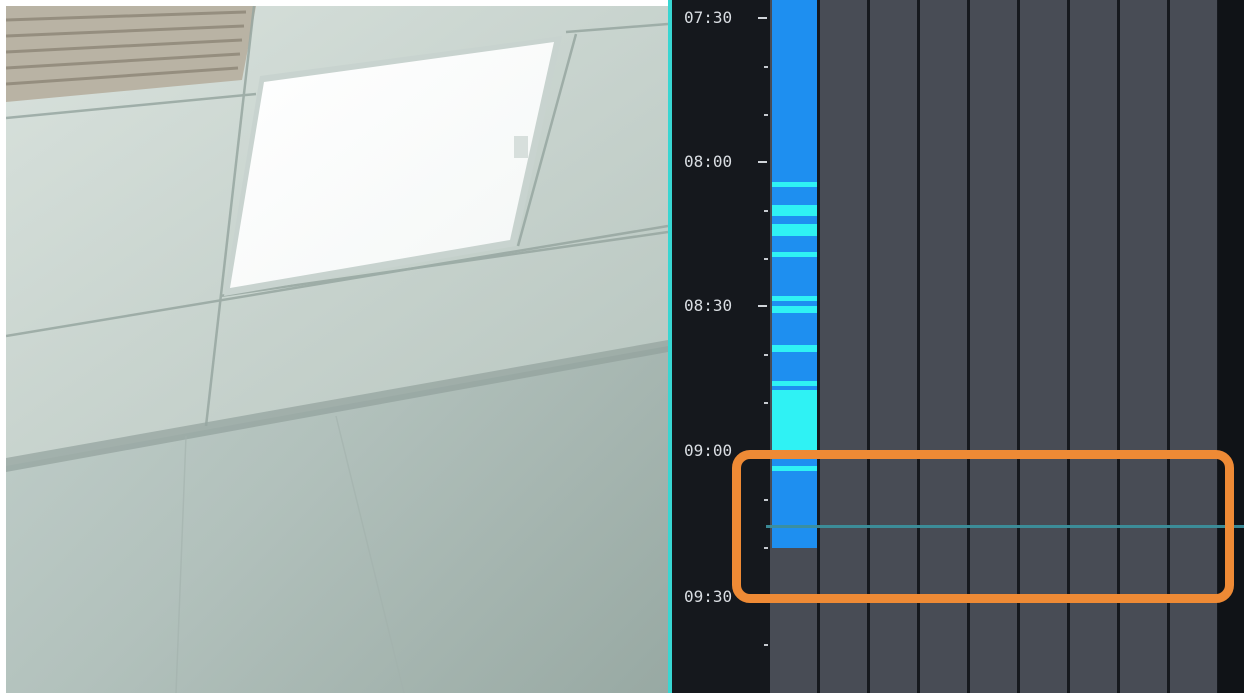 The image size is (1244, 693). I want to click on time-label: 08:00, so click(708, 161).